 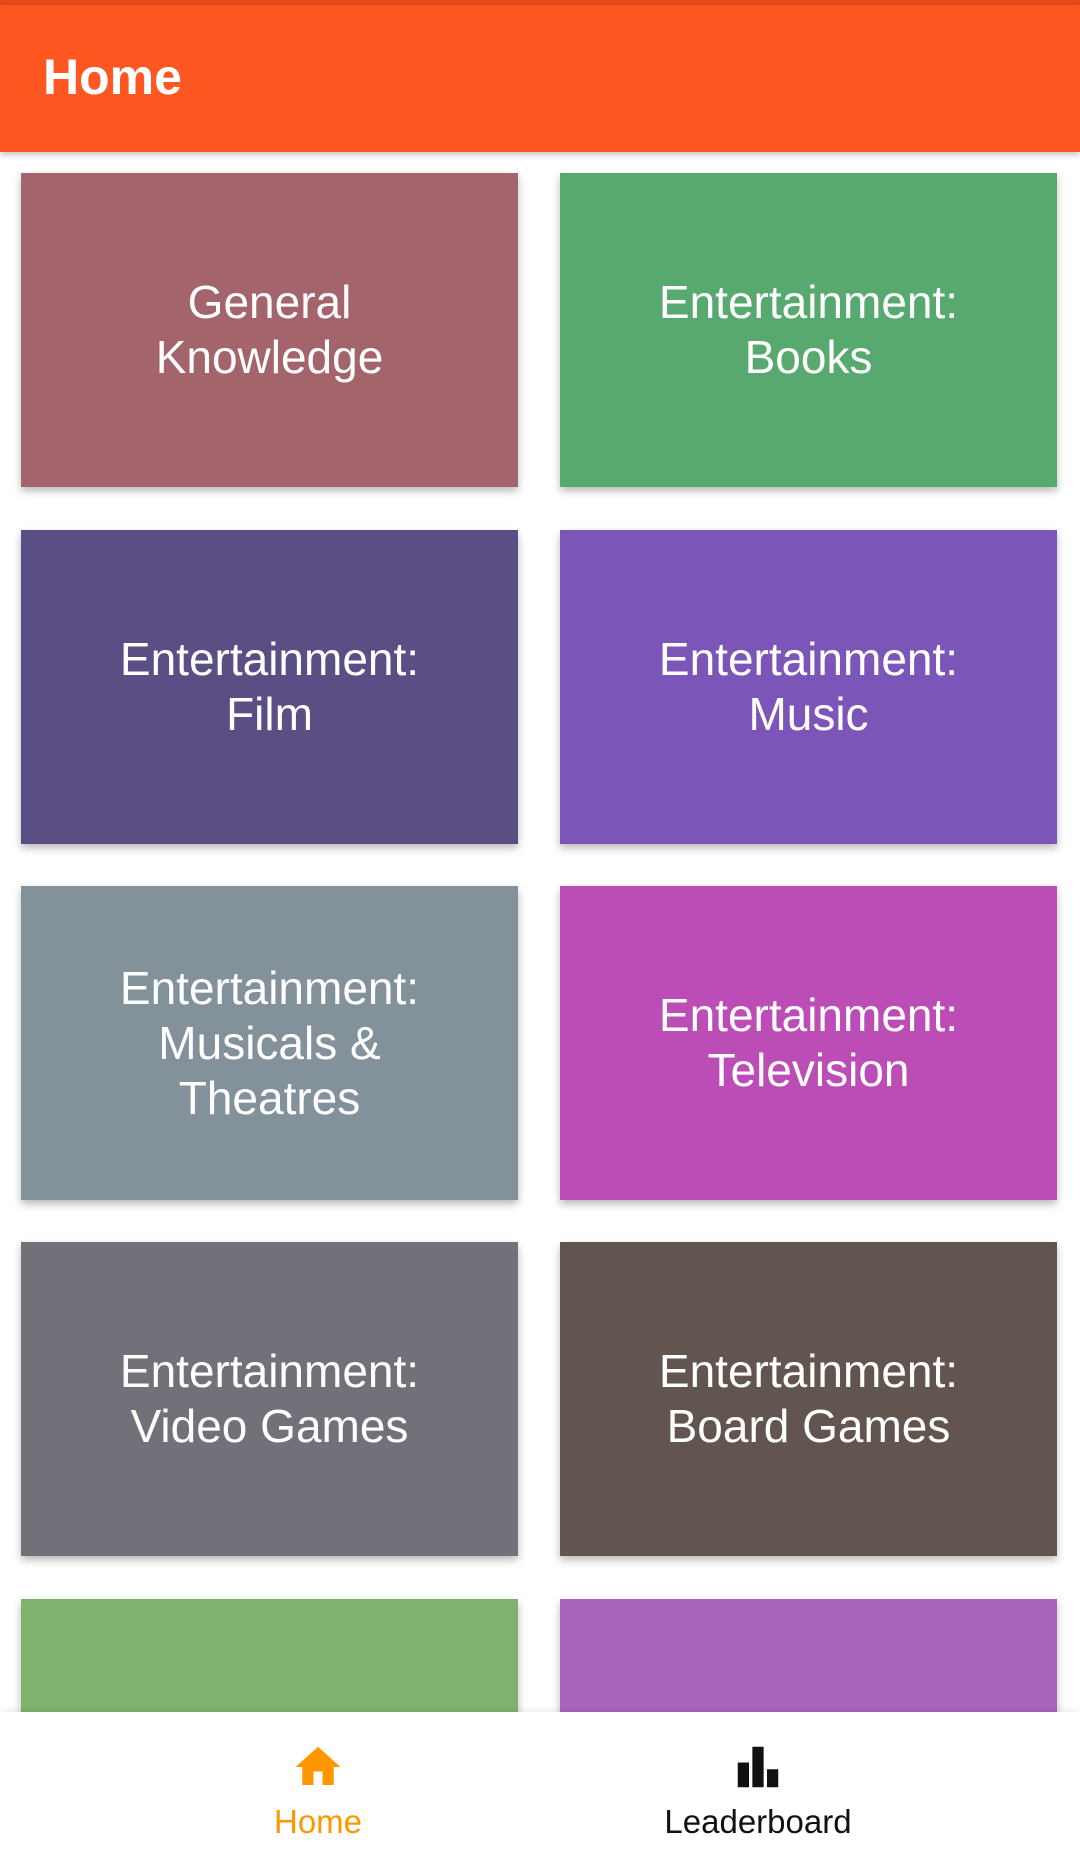 I want to click on category-label: Entertainment: Musicals & Theatres, so click(x=269, y=1042).